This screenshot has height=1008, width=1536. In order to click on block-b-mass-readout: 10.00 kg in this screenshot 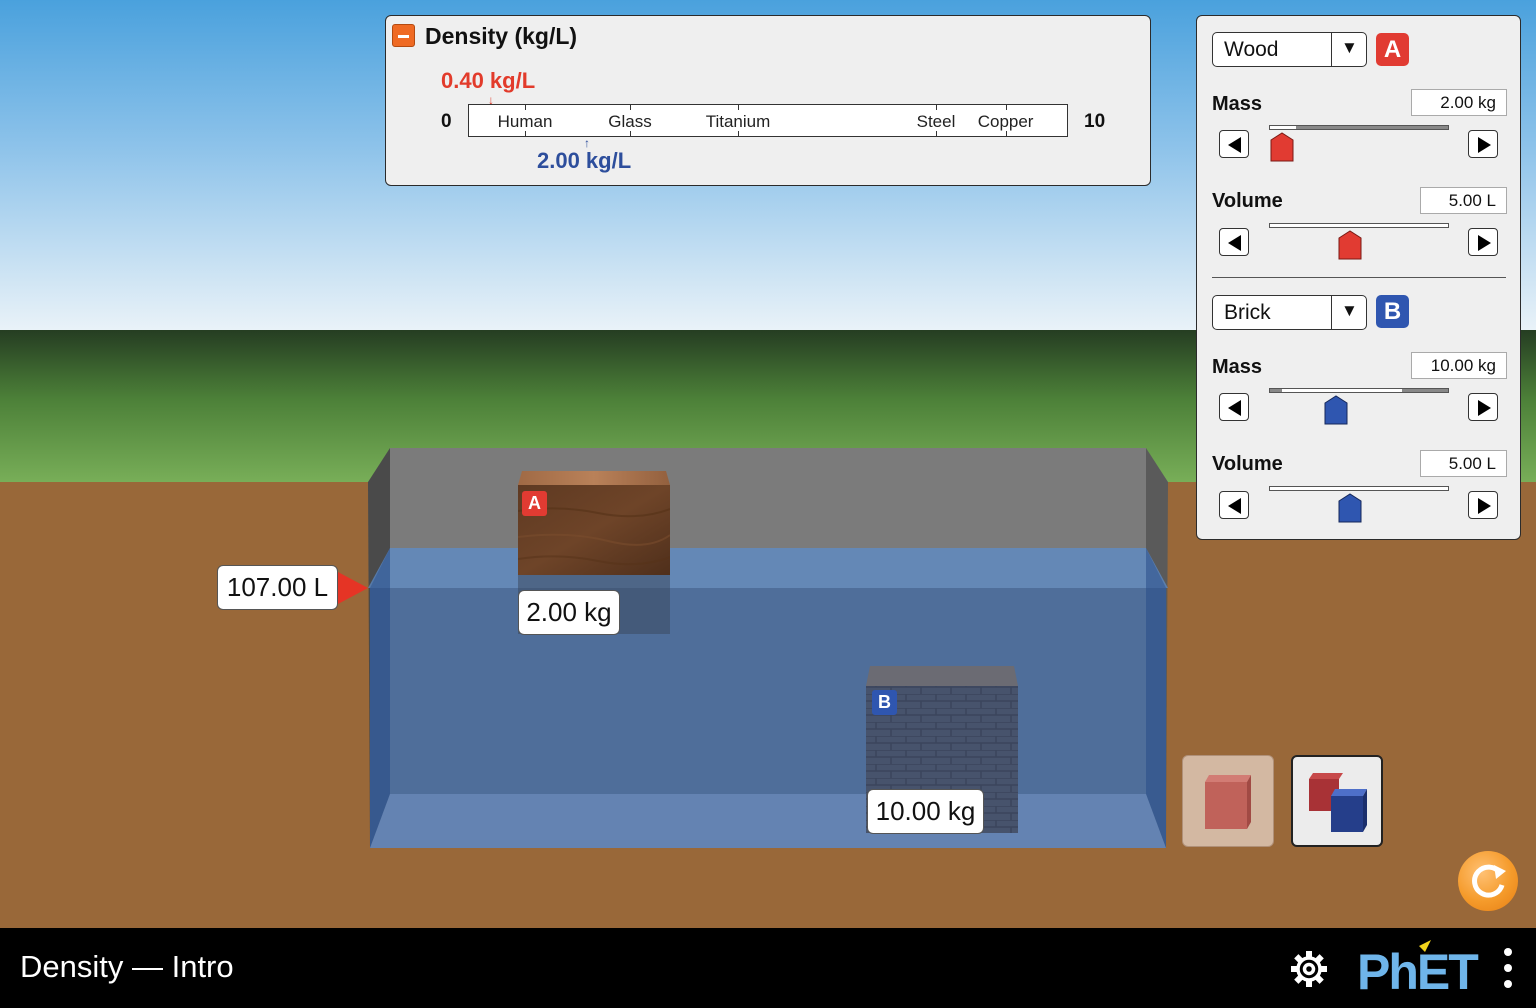, I will do `click(925, 811)`.